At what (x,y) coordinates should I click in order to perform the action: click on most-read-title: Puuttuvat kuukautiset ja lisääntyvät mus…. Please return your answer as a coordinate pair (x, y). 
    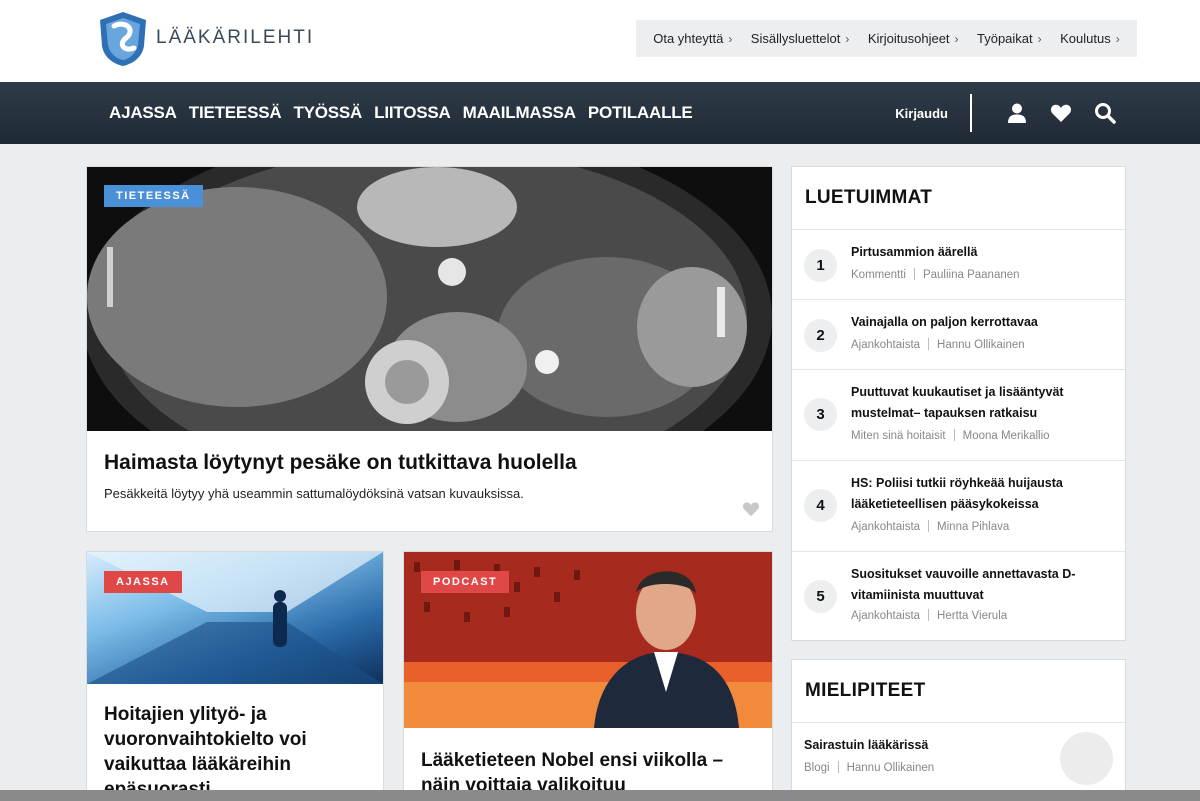
    Looking at the image, I should click on (971, 403).